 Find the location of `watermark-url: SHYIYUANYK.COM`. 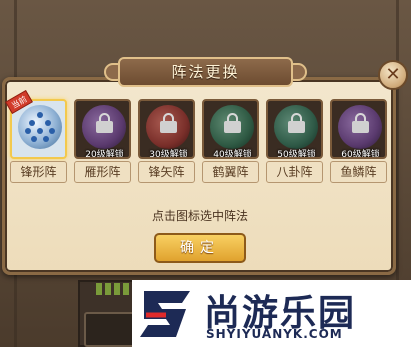

watermark-url: SHYIYUANYK.COM is located at coordinates (274, 334).